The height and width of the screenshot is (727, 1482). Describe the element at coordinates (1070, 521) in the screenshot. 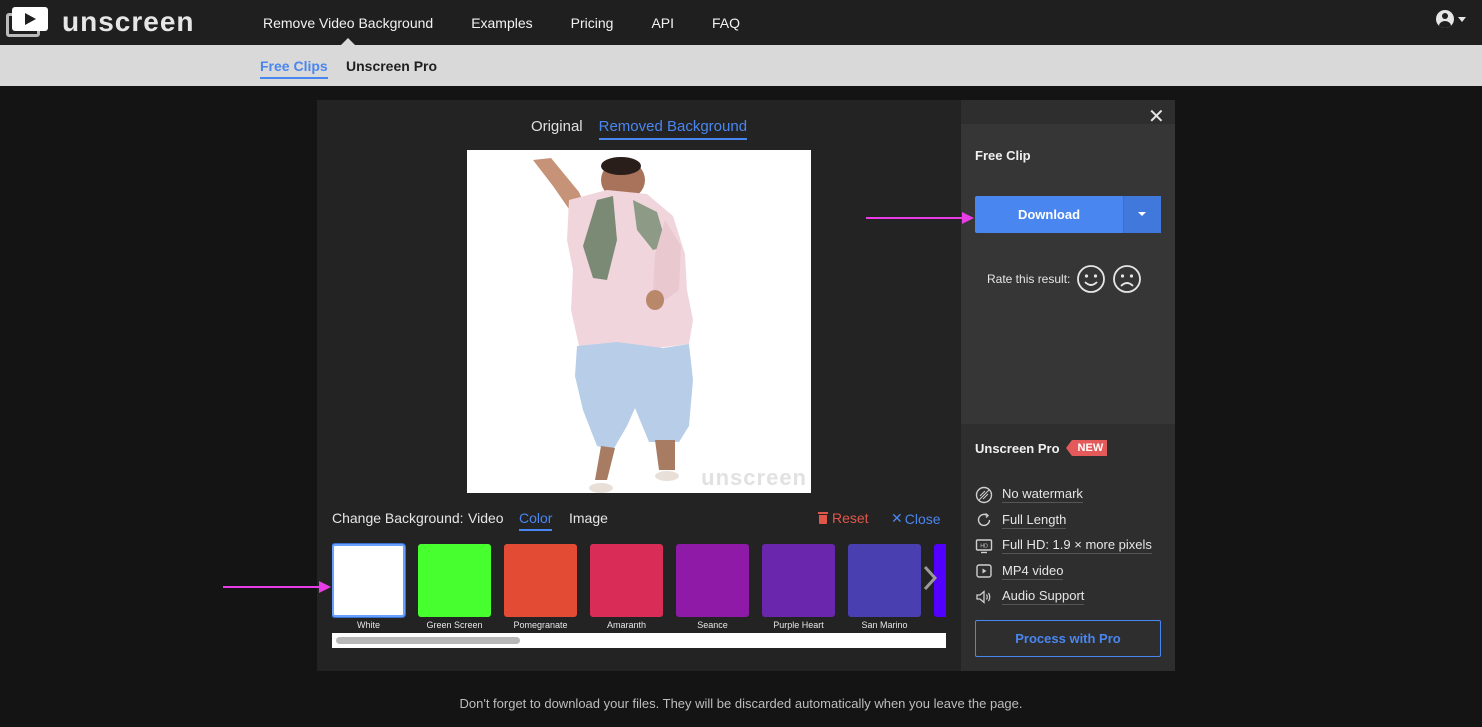

I see `list-item: Full Length` at that location.